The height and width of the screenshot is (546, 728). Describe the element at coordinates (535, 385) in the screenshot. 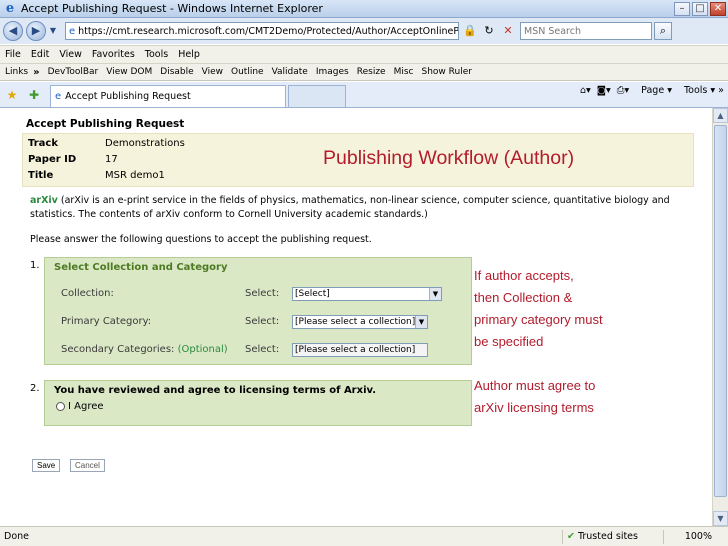

I see `annotation-line: Author must agree to` at that location.